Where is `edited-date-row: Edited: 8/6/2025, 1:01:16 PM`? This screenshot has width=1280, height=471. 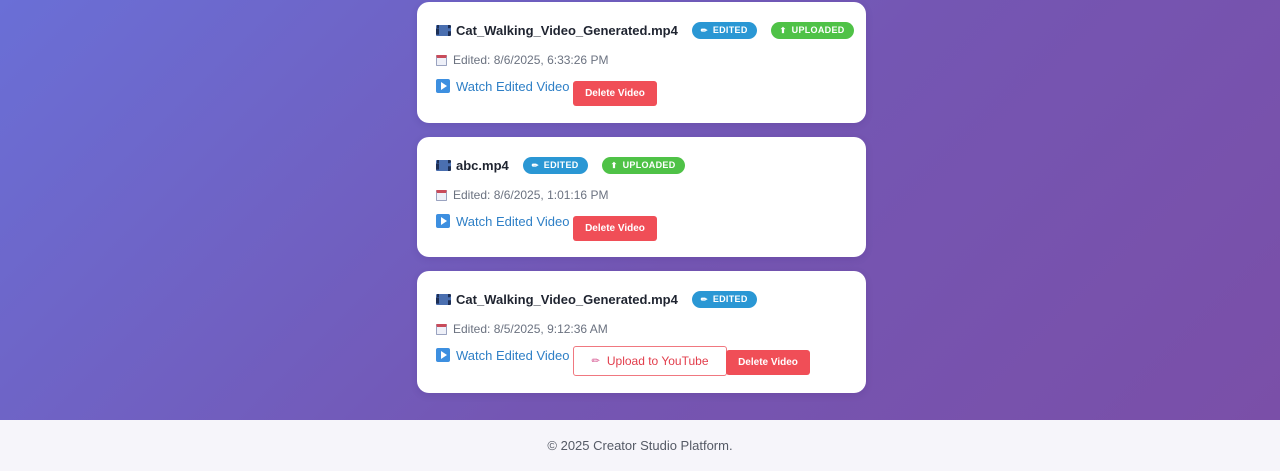 edited-date-row: Edited: 8/6/2025, 1:01:16 PM is located at coordinates (522, 195).